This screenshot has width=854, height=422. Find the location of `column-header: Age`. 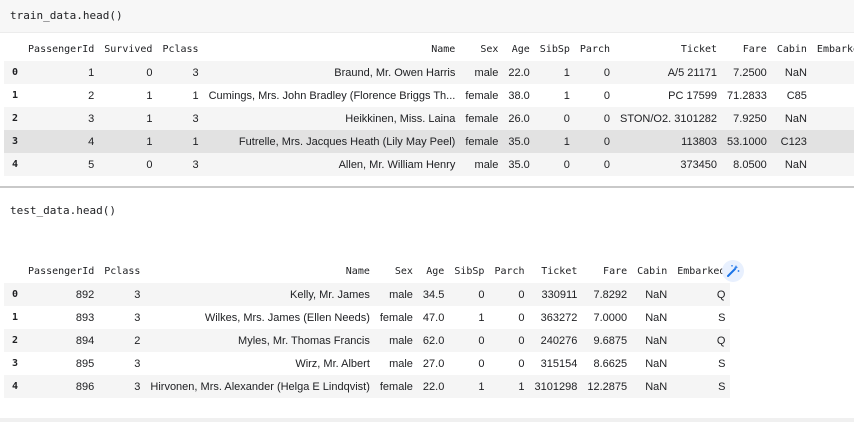

column-header: Age is located at coordinates (435, 271).